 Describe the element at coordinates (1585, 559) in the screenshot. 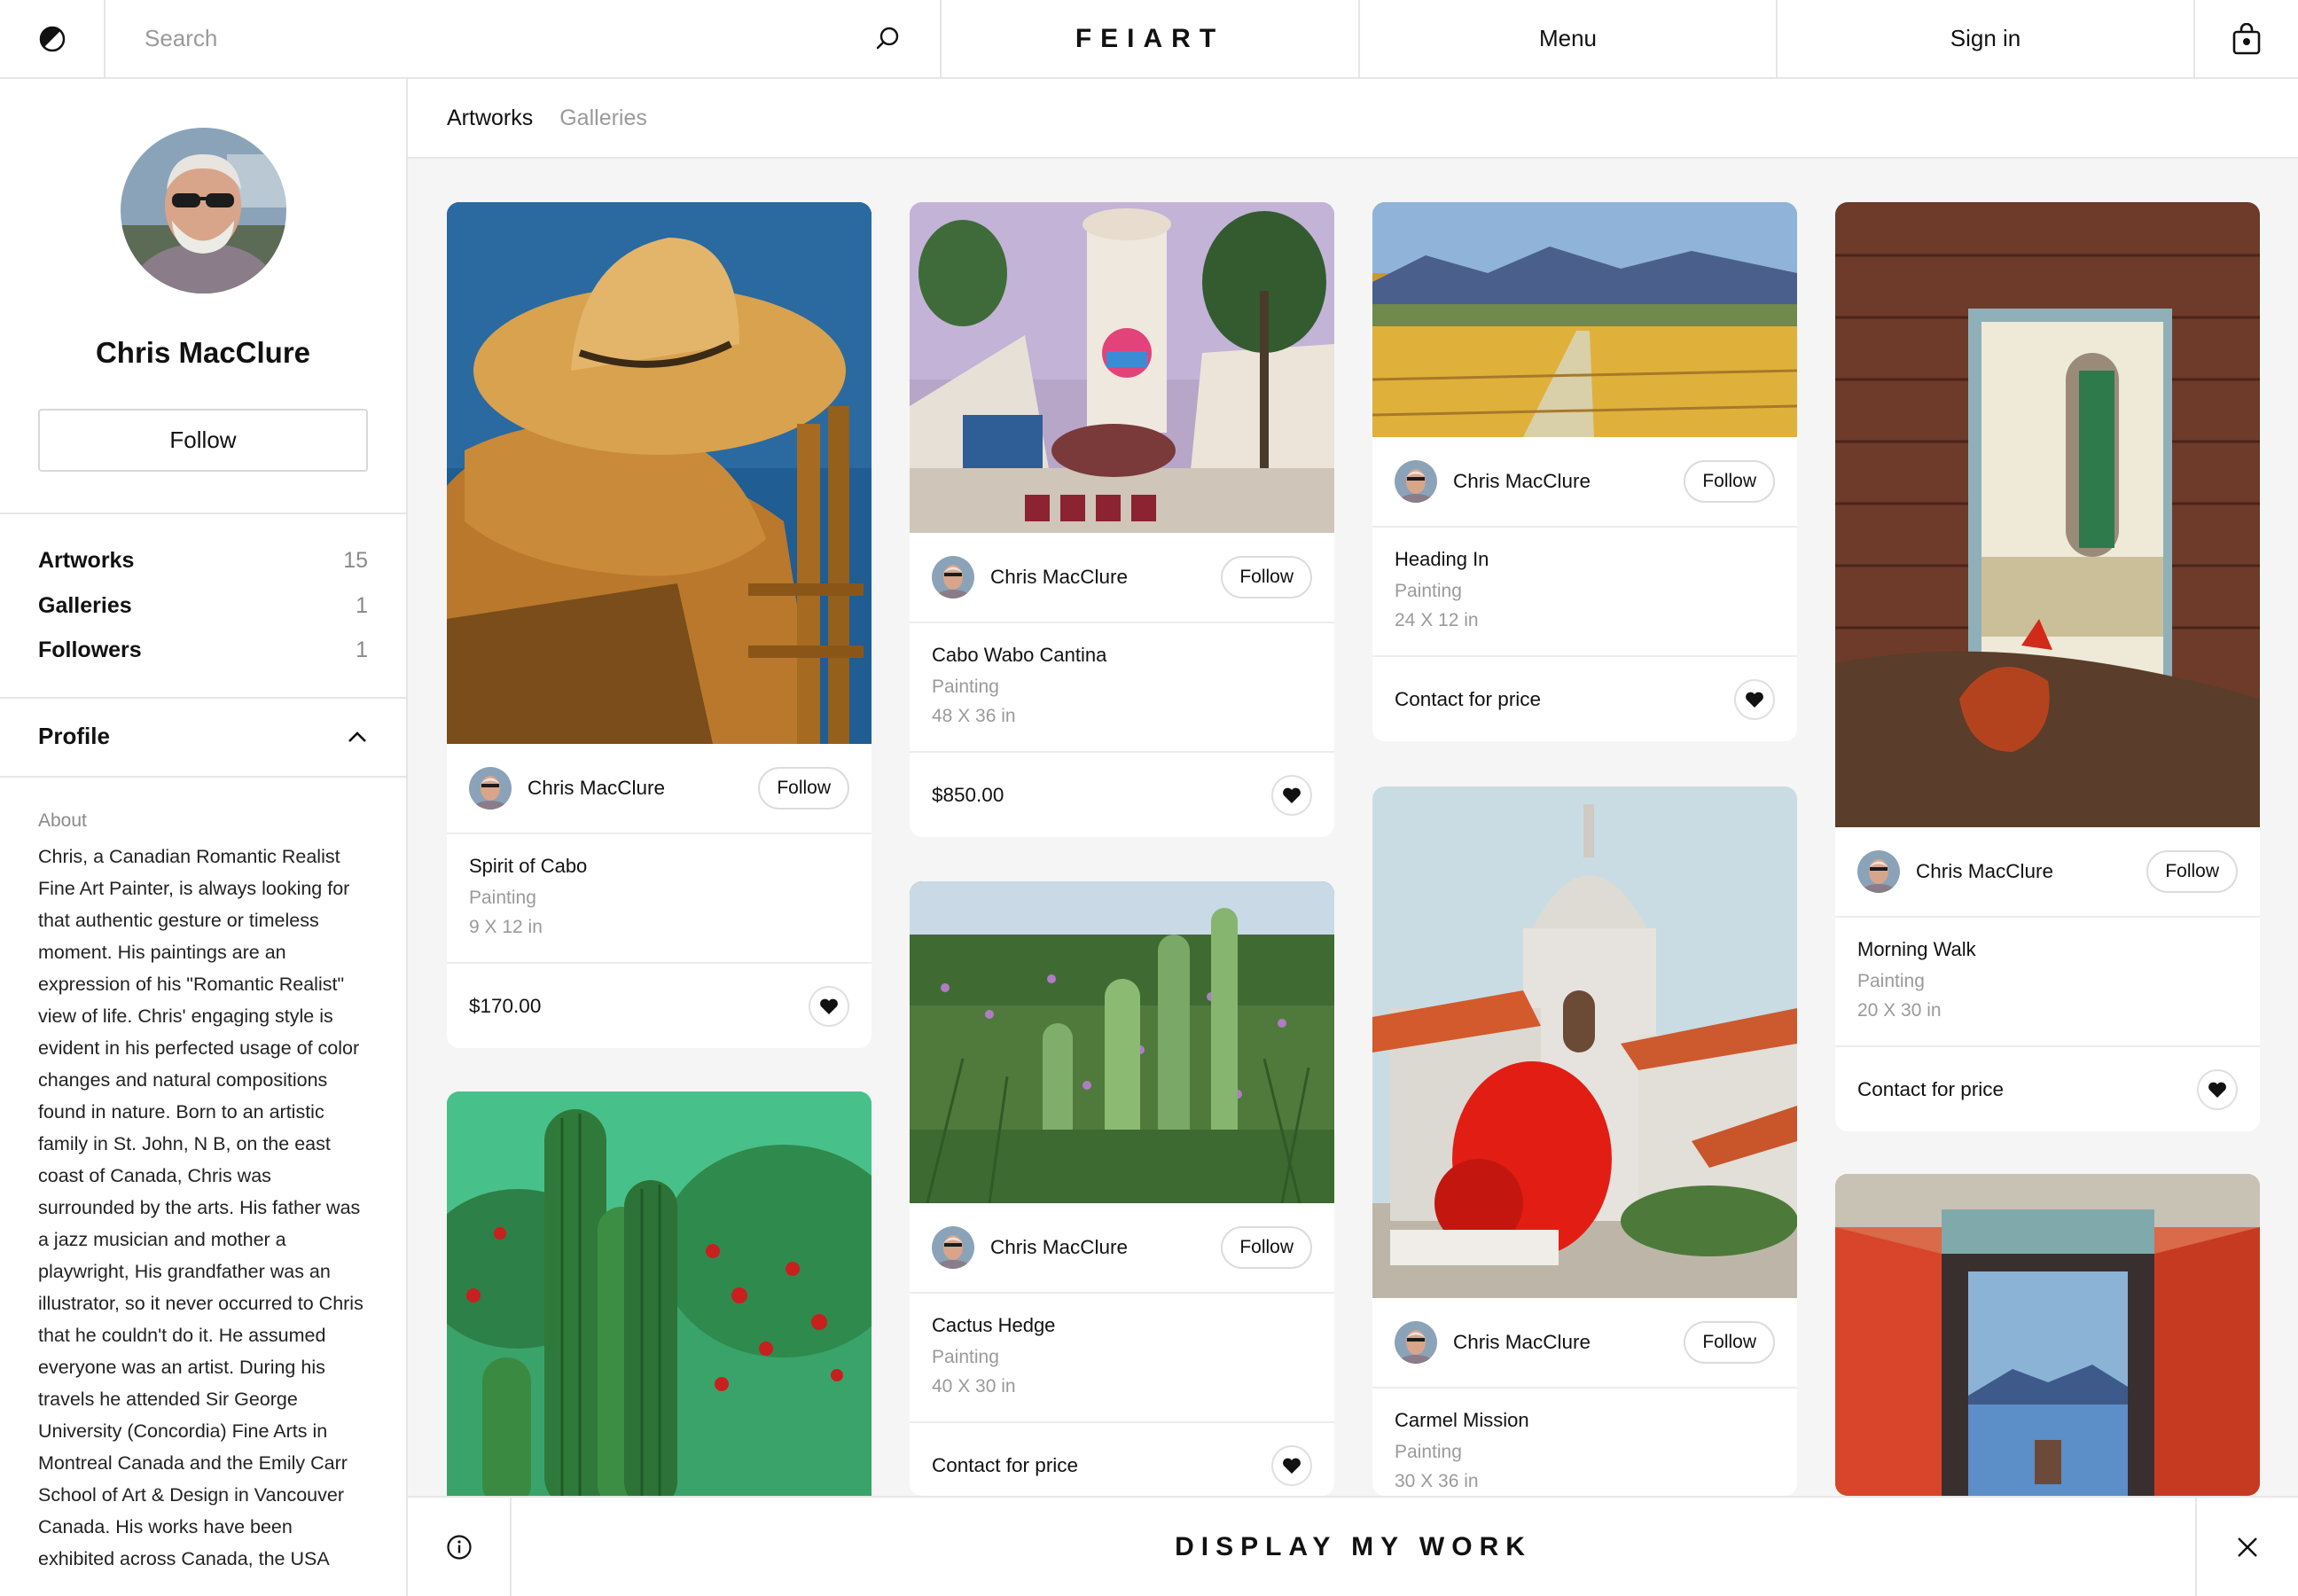

I see `artwork-title: Heading In` at that location.